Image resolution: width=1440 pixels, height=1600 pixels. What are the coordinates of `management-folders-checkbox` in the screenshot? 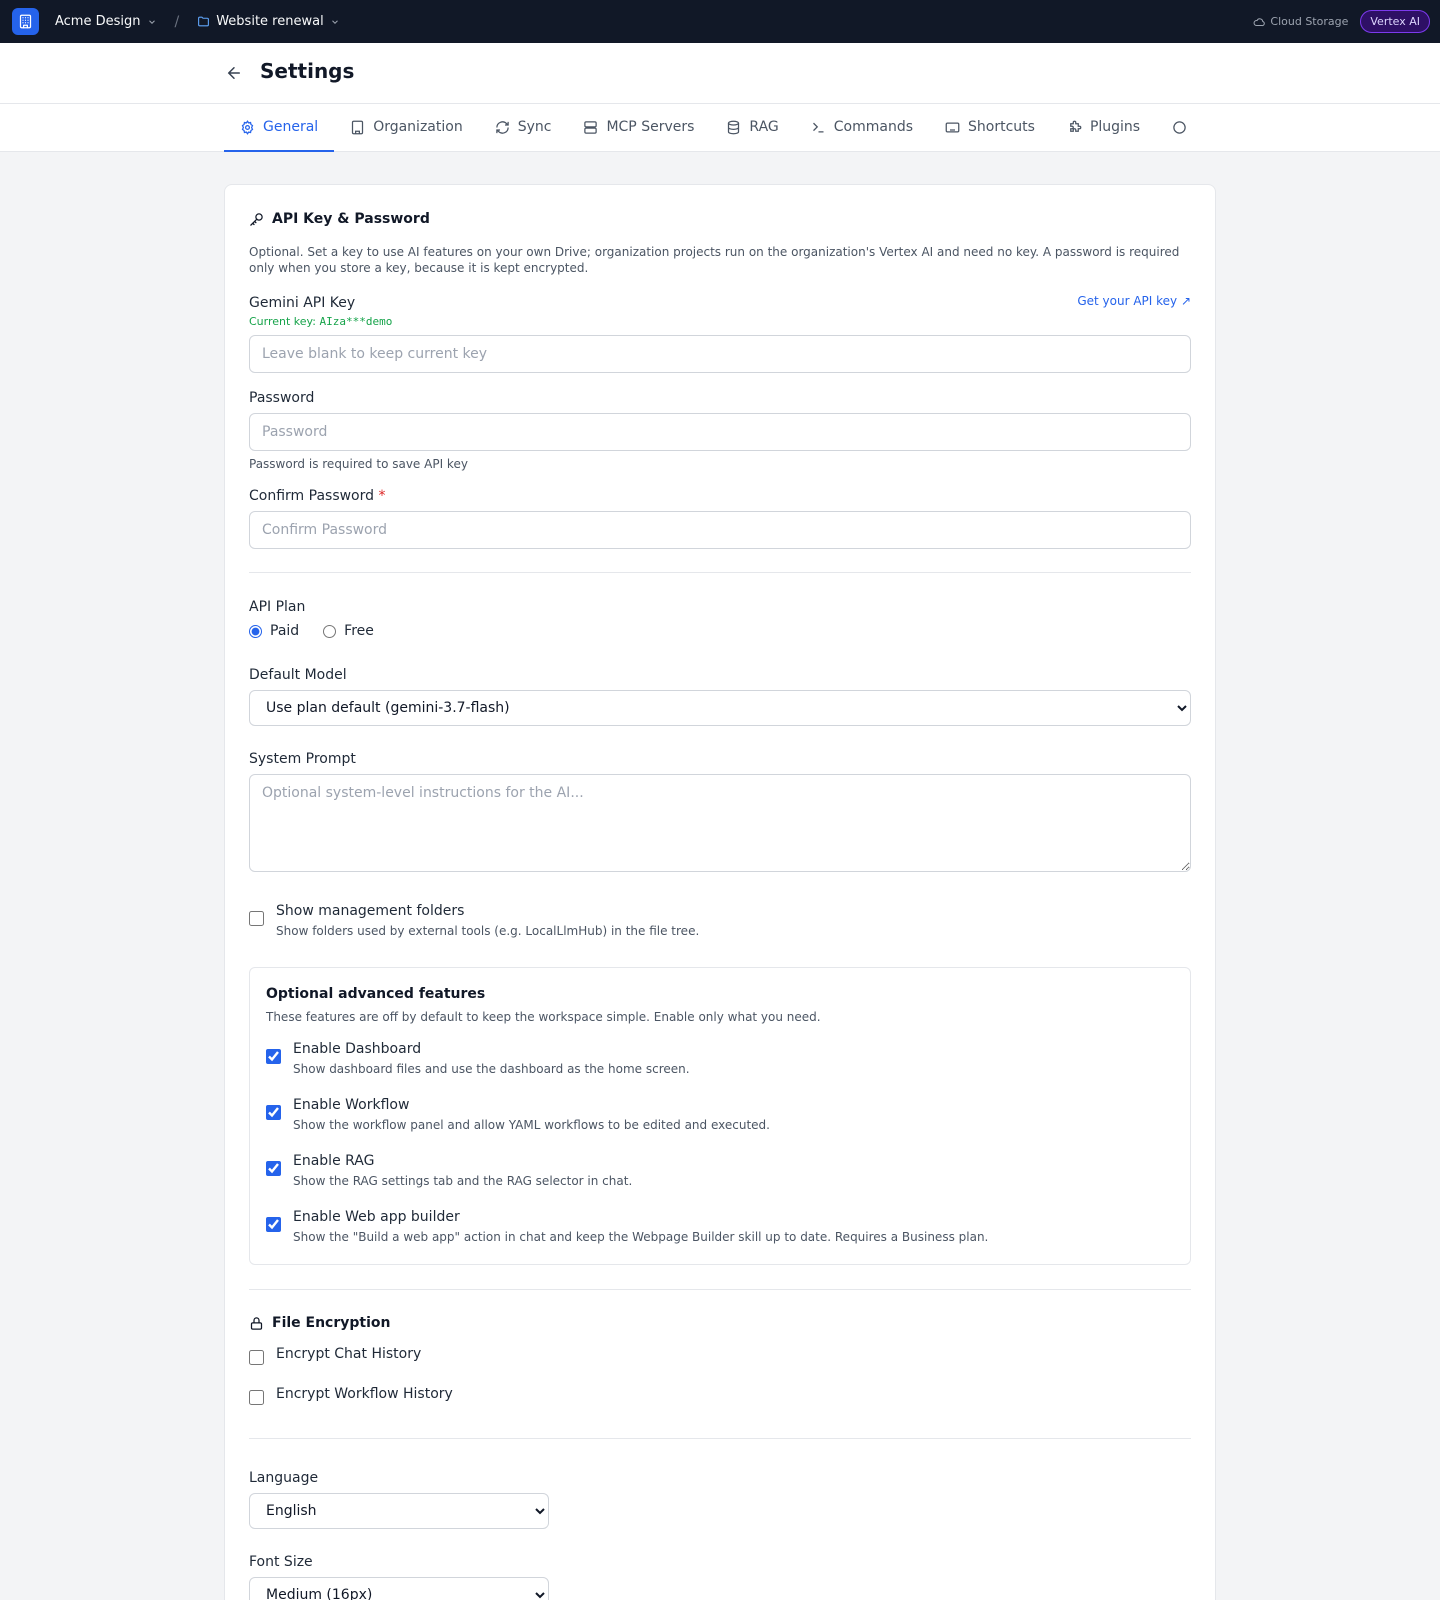 It's located at (256, 918).